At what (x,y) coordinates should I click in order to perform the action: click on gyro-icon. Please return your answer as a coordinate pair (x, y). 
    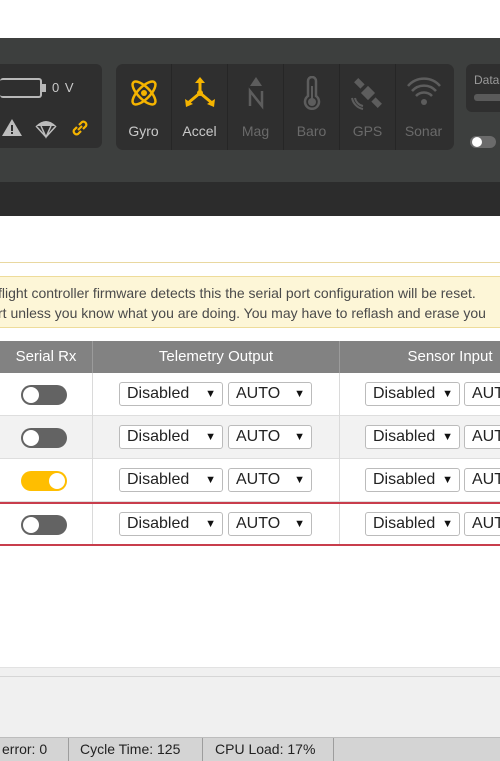
    Looking at the image, I should click on (144, 93).